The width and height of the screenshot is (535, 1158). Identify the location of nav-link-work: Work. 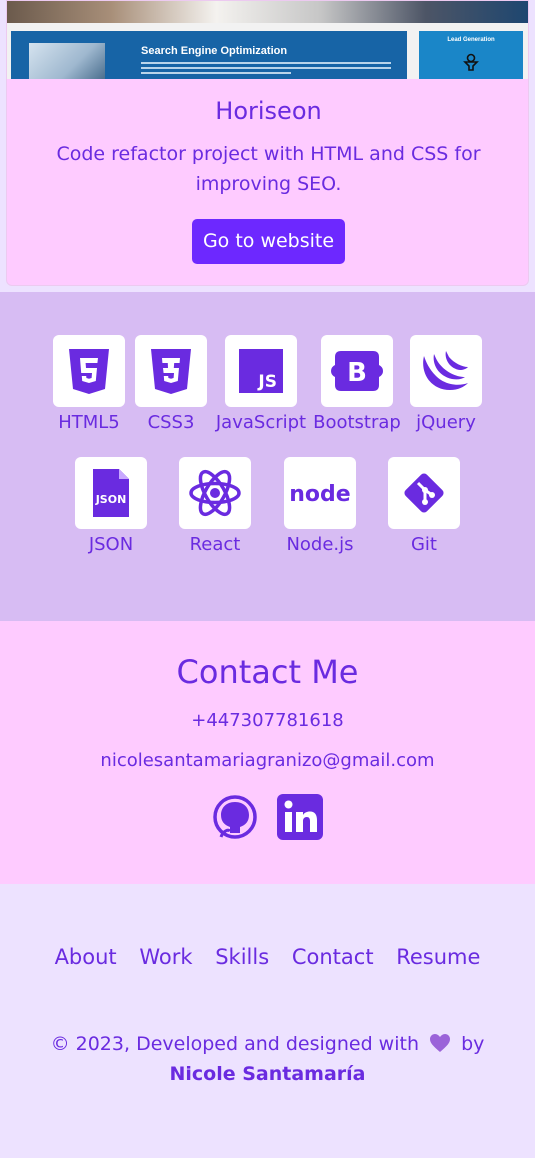
(165, 957).